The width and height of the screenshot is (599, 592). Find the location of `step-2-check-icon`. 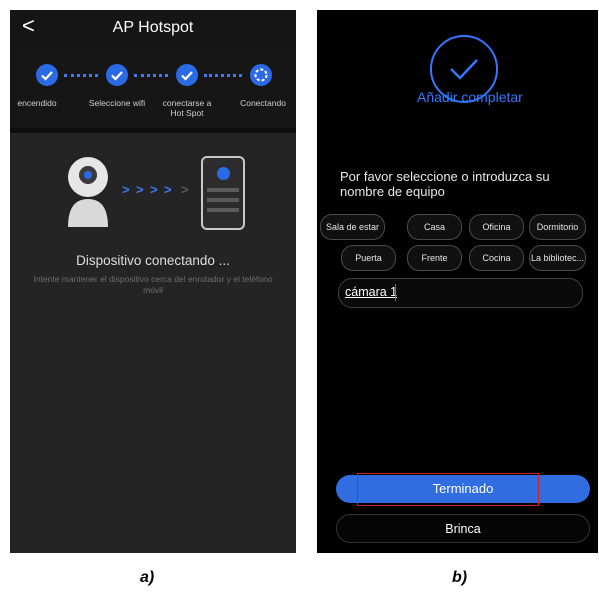

step-2-check-icon is located at coordinates (117, 75).